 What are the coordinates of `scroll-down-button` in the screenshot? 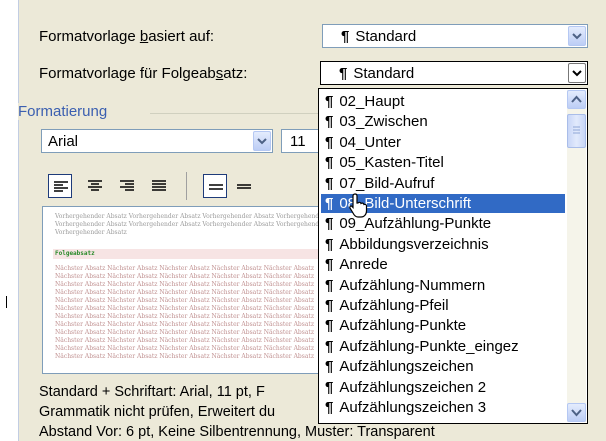 It's located at (576, 412).